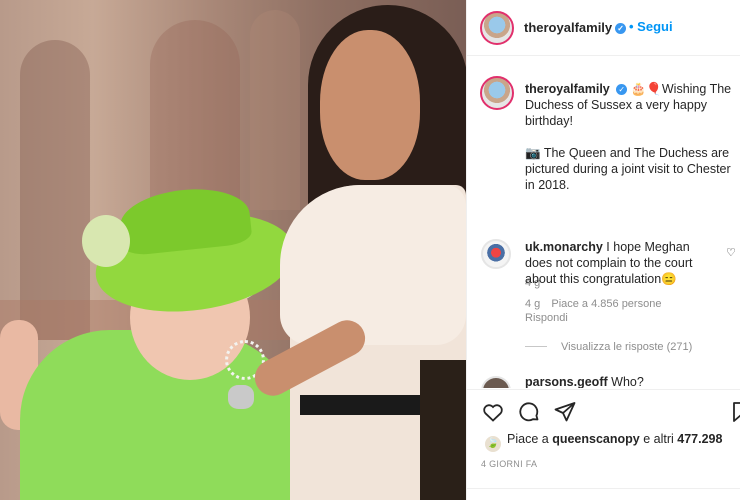 The image size is (740, 500). Describe the element at coordinates (606, 304) in the screenshot. I see `comment-likes: Piace a 4.856 persone` at that location.